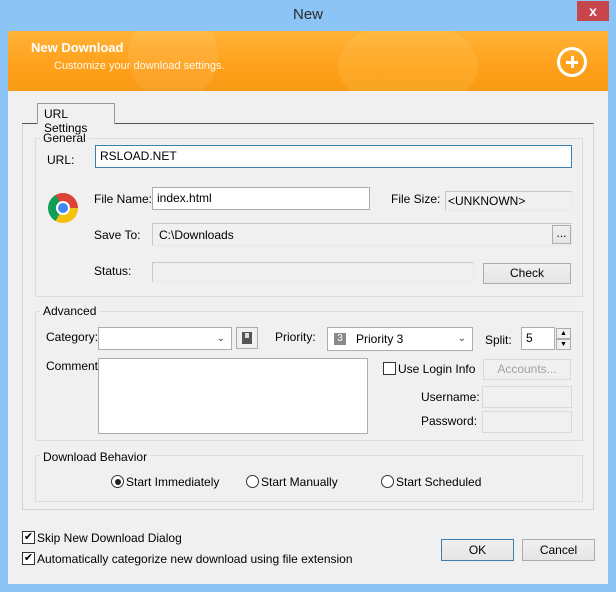 This screenshot has width=616, height=592. Describe the element at coordinates (139, 66) in the screenshot. I see `banner-subtitle: Customize your download settings.` at that location.